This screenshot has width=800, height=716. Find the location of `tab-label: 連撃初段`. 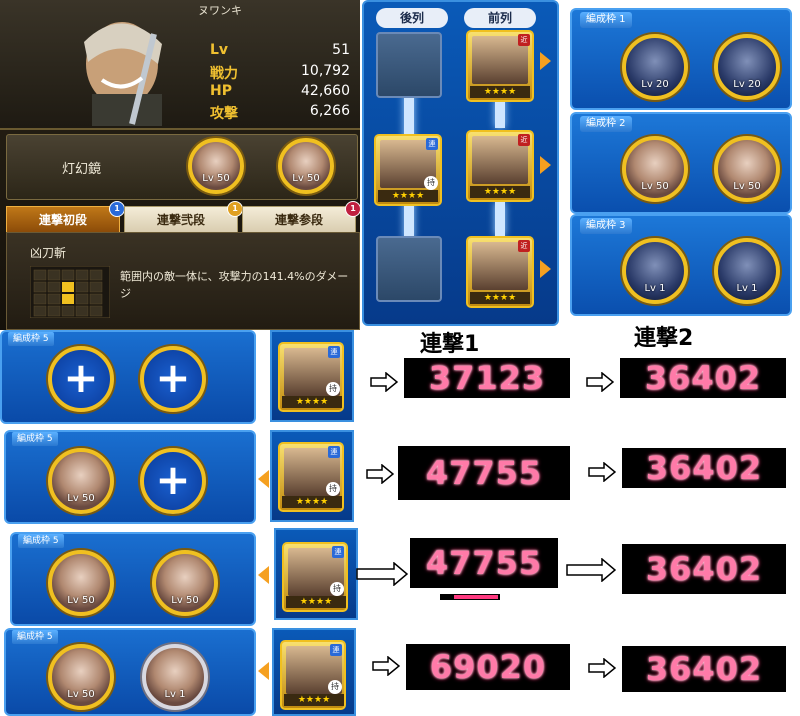

tab-label: 連撃初段 is located at coordinates (62, 220).